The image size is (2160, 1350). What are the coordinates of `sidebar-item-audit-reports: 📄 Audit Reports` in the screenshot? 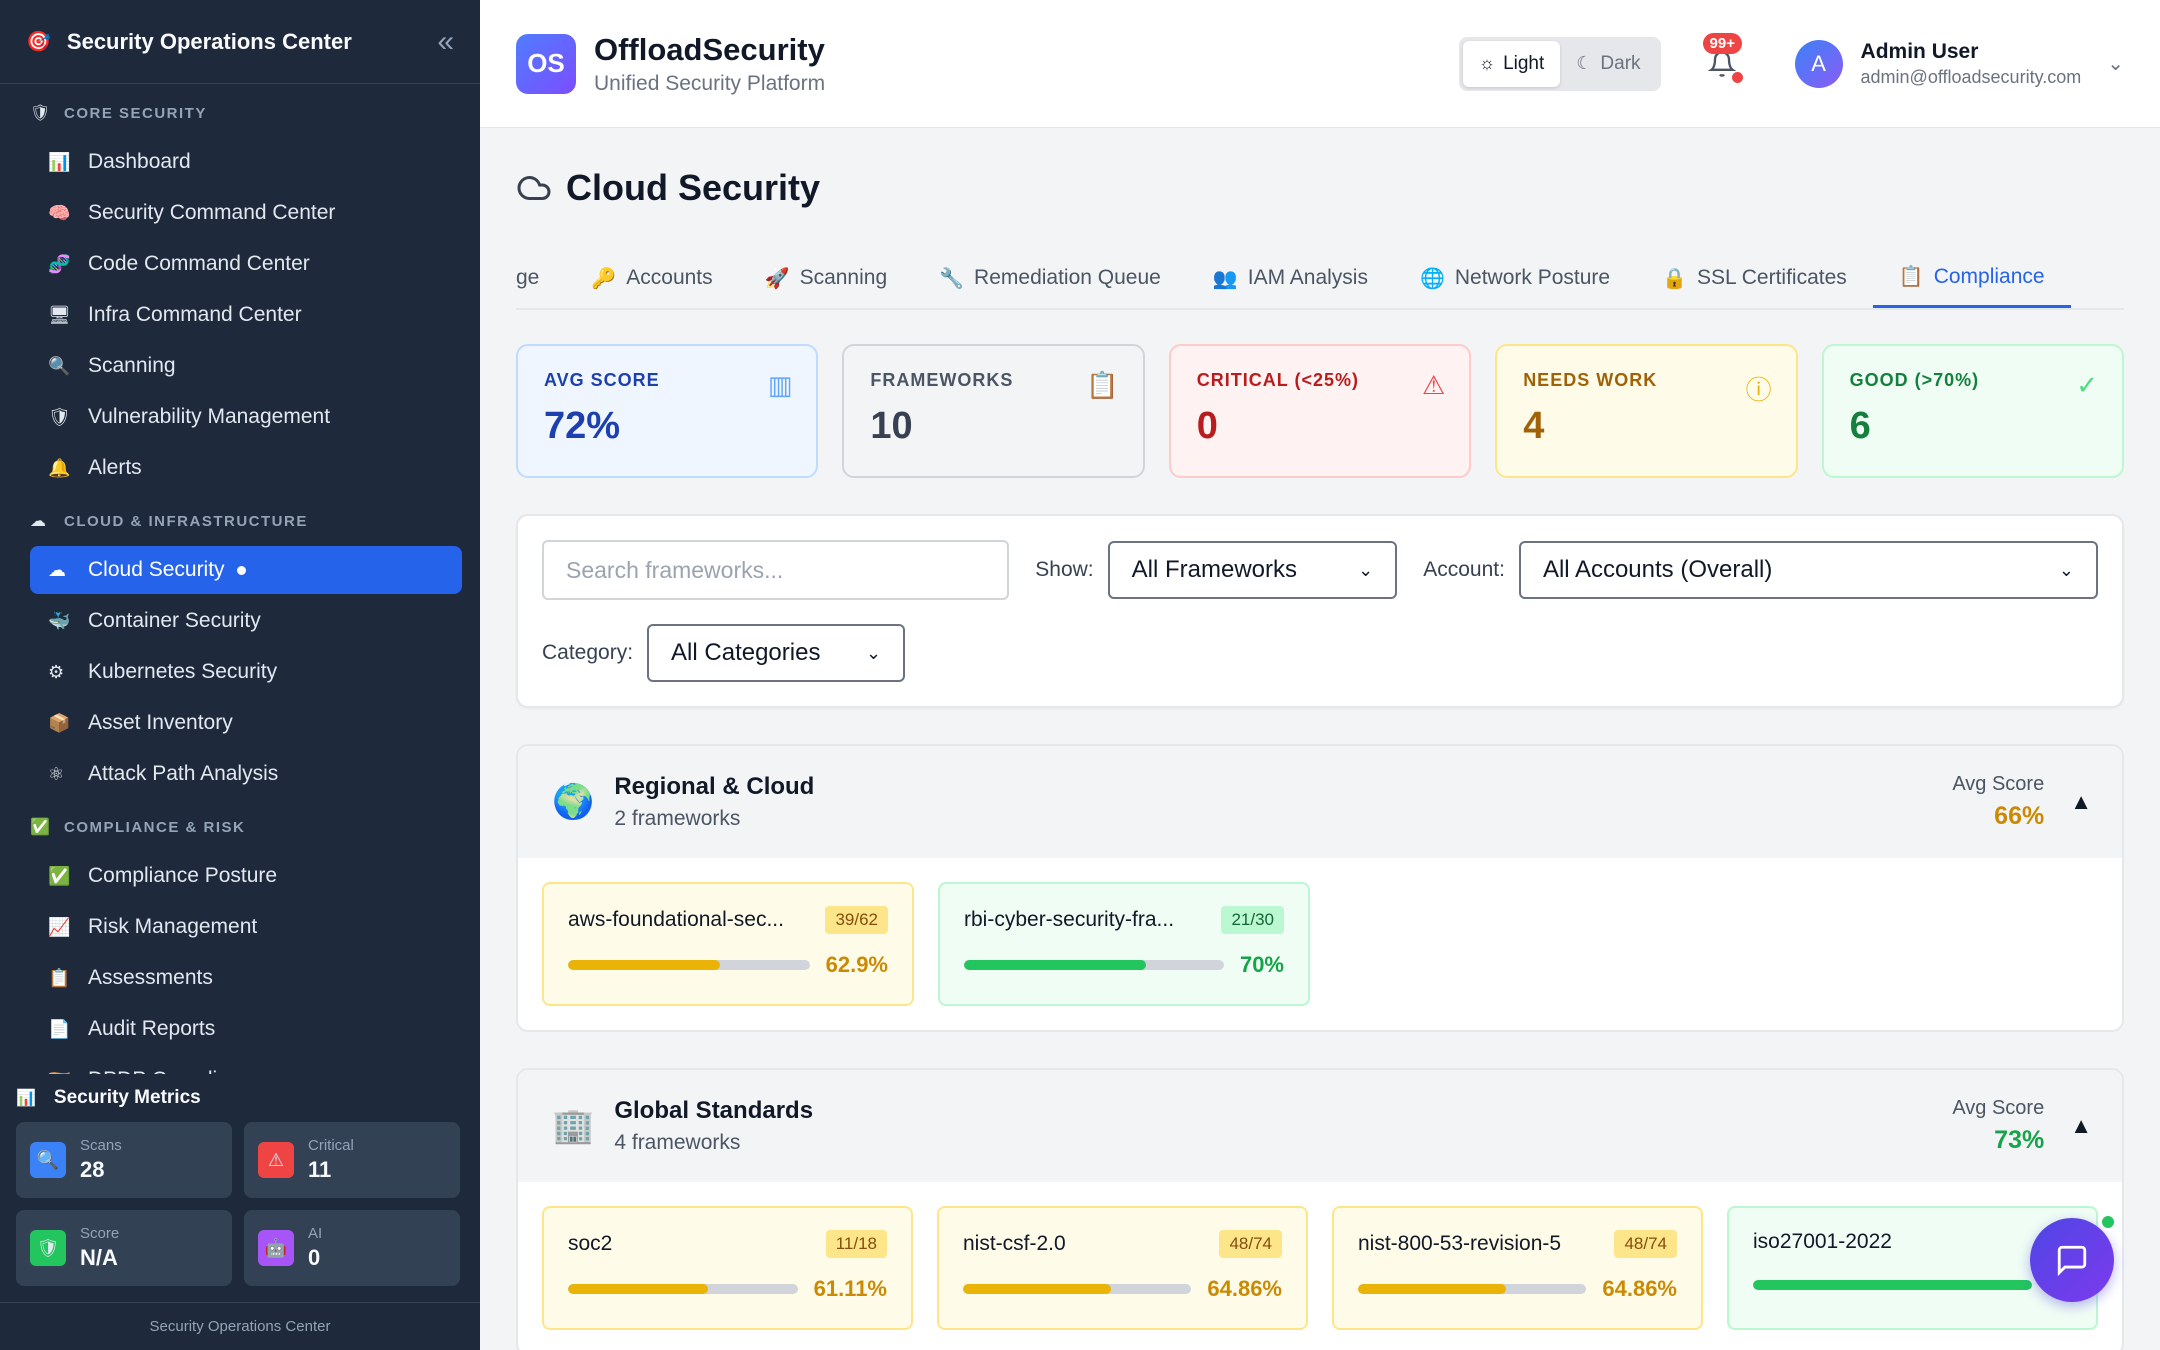 It's located at (246, 1029).